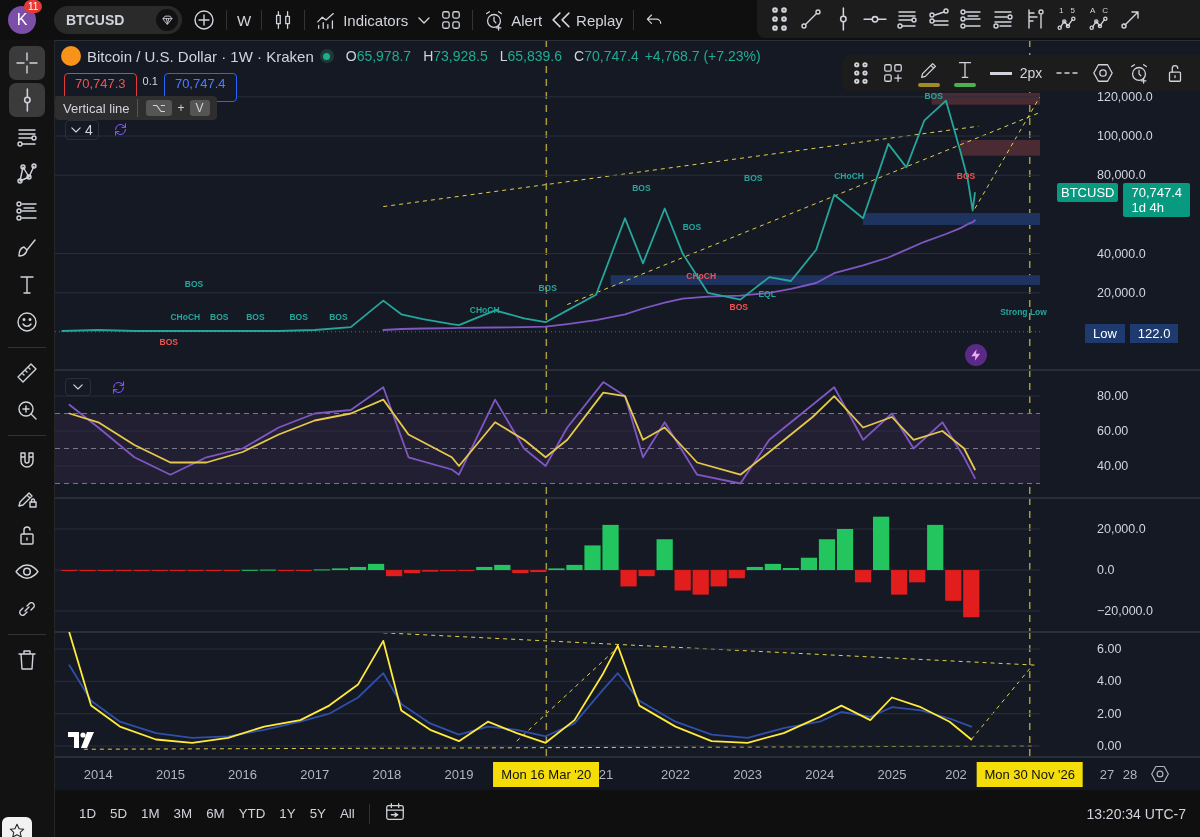 The height and width of the screenshot is (837, 1200). Describe the element at coordinates (606, 774) in the screenshot. I see `axis-label: 21` at that location.